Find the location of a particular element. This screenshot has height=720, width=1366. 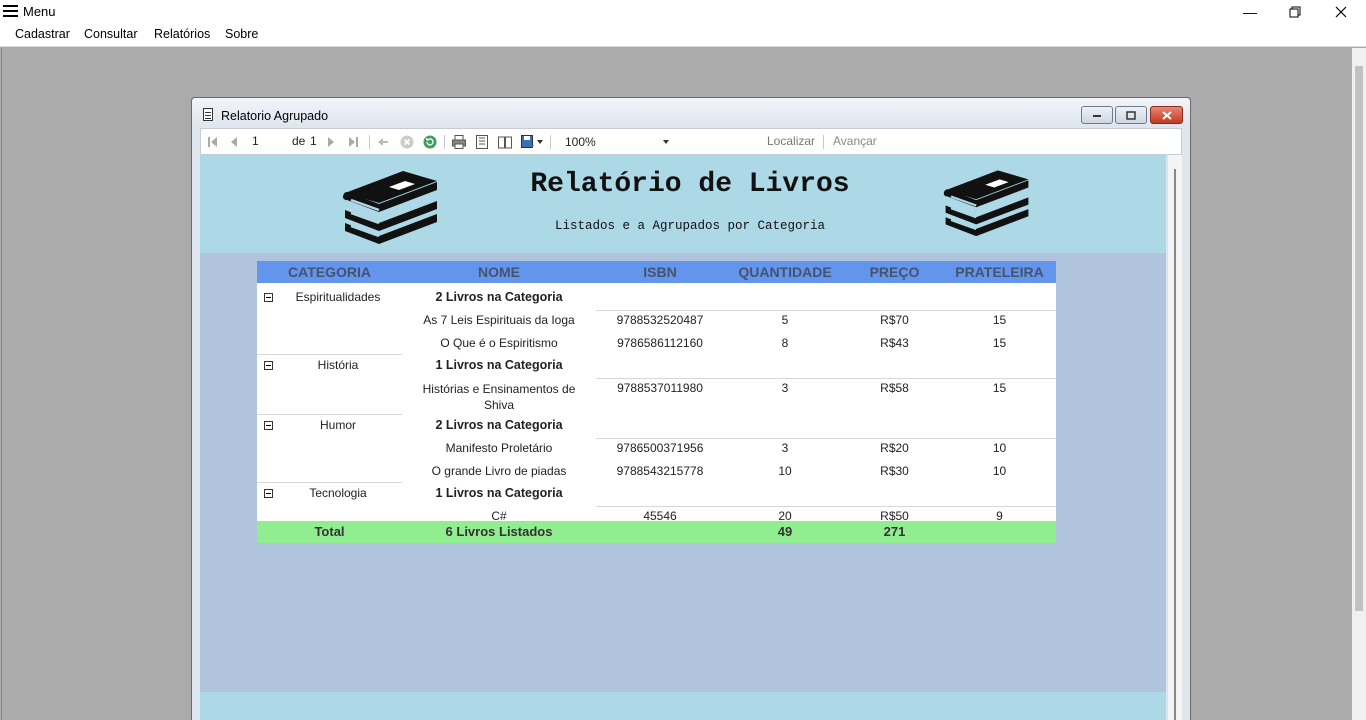

next-page-icon is located at coordinates (331, 142).